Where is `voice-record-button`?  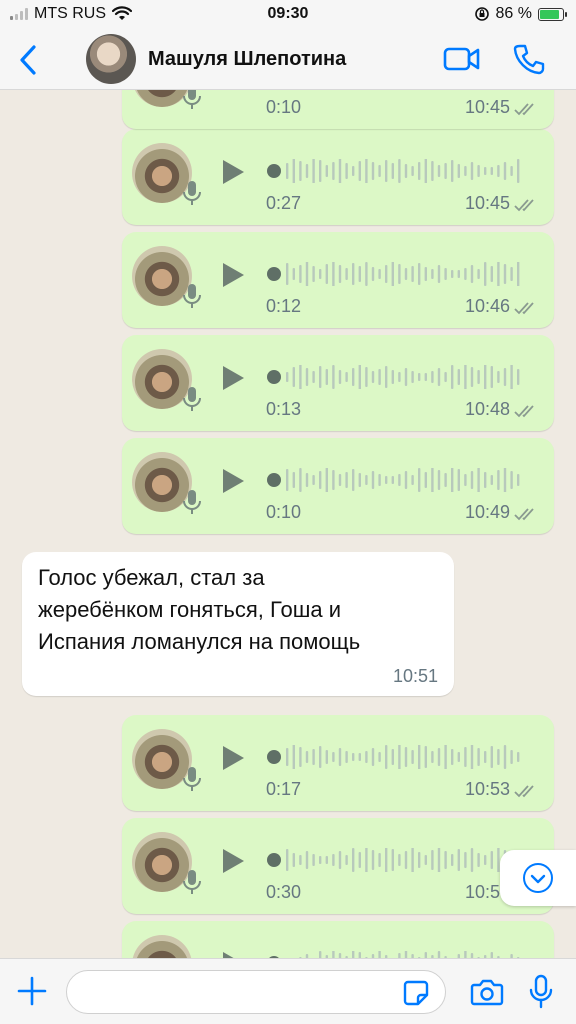 voice-record-button is located at coordinates (541, 992).